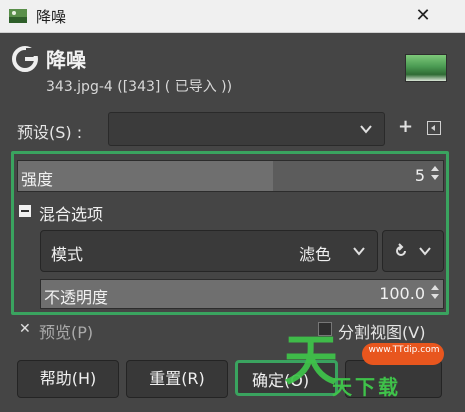 The width and height of the screenshot is (465, 412). I want to click on blend-mode-value: 滤色, so click(315, 254).